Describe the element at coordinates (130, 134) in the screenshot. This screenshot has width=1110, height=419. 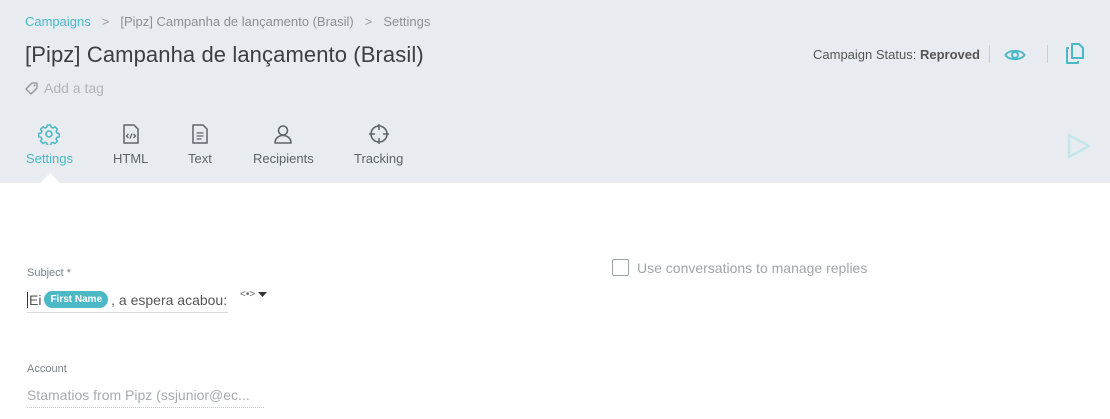
I see `html-file-icon` at that location.